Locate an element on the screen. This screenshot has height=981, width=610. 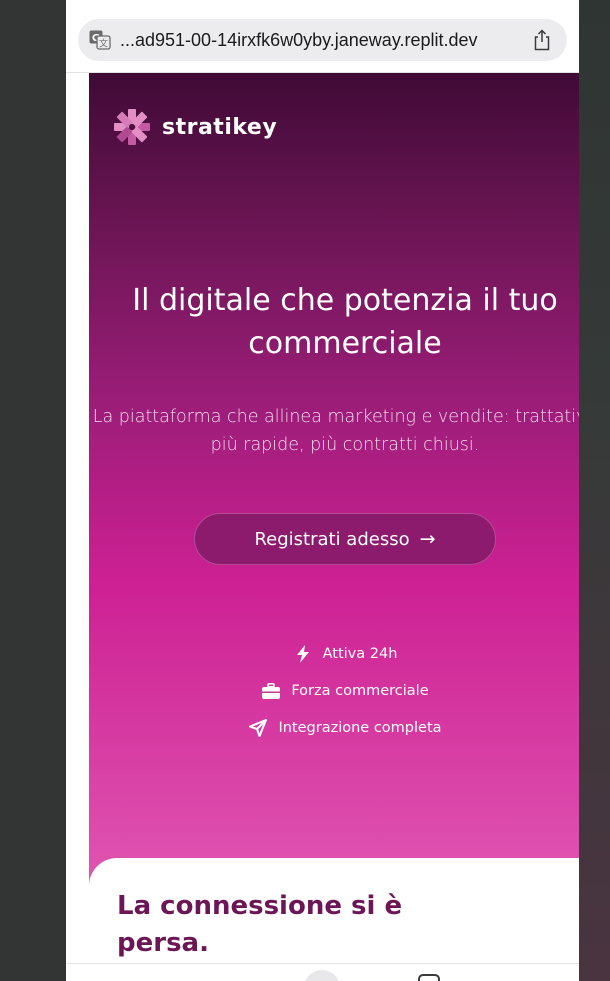
asterisk-logo-icon is located at coordinates (132, 127).